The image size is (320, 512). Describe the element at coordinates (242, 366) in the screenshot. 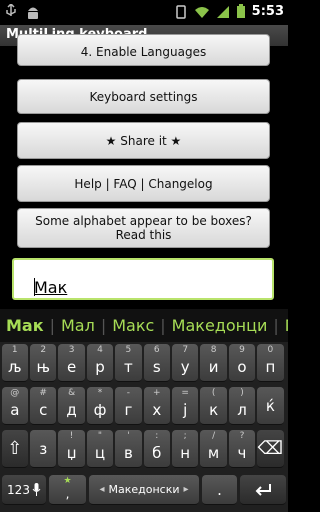

I see `key-label: о` at that location.